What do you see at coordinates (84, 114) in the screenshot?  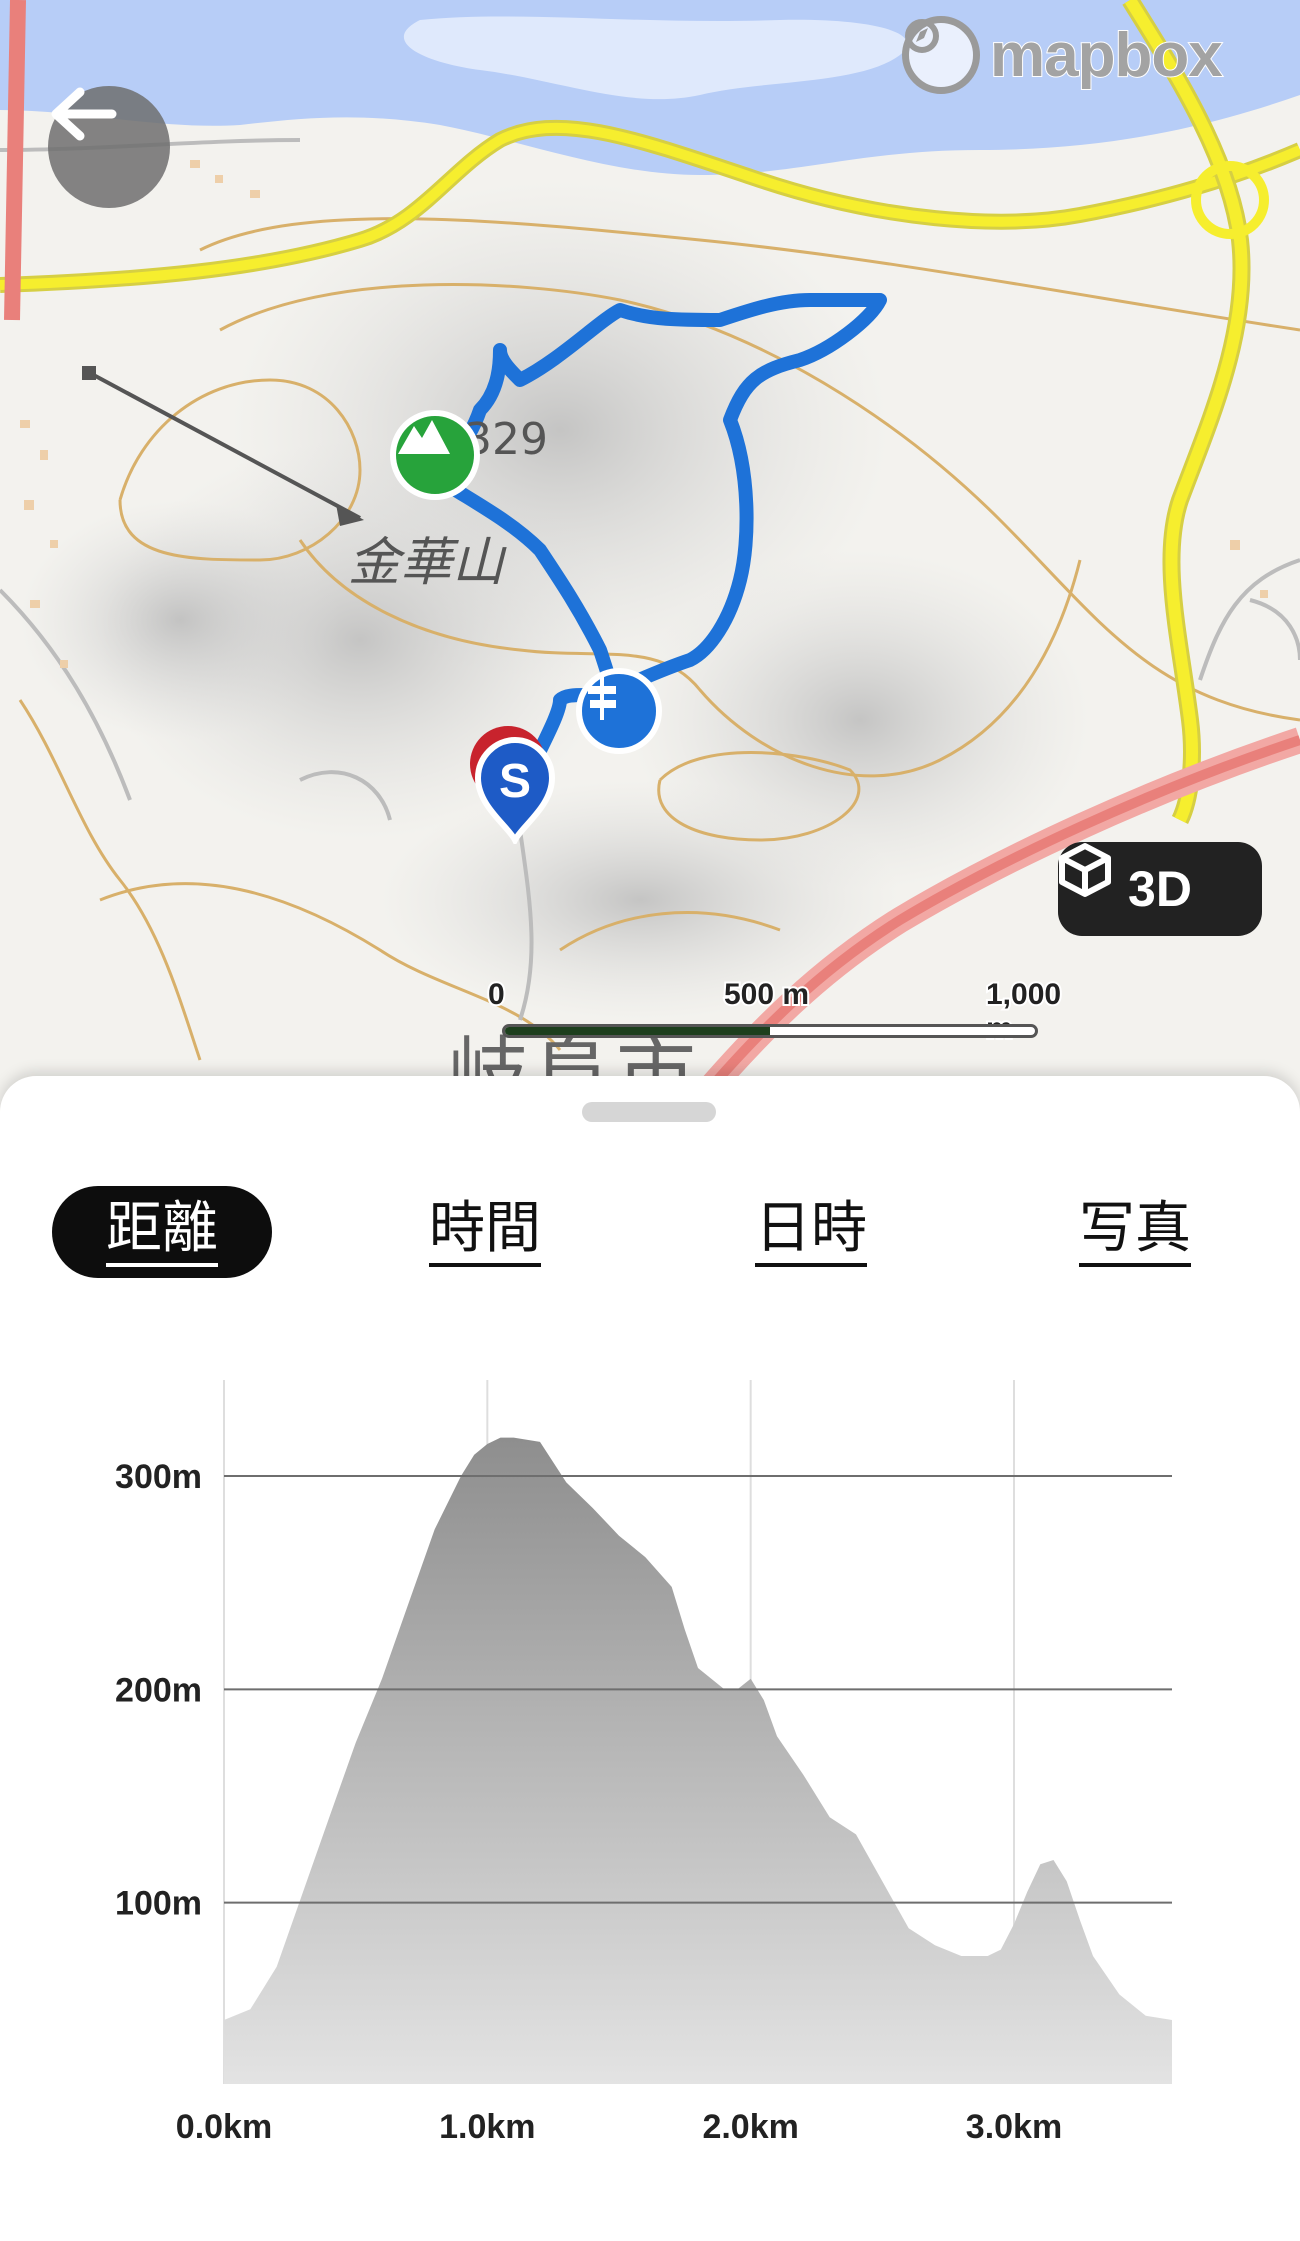 I see `arrow-left-icon` at bounding box center [84, 114].